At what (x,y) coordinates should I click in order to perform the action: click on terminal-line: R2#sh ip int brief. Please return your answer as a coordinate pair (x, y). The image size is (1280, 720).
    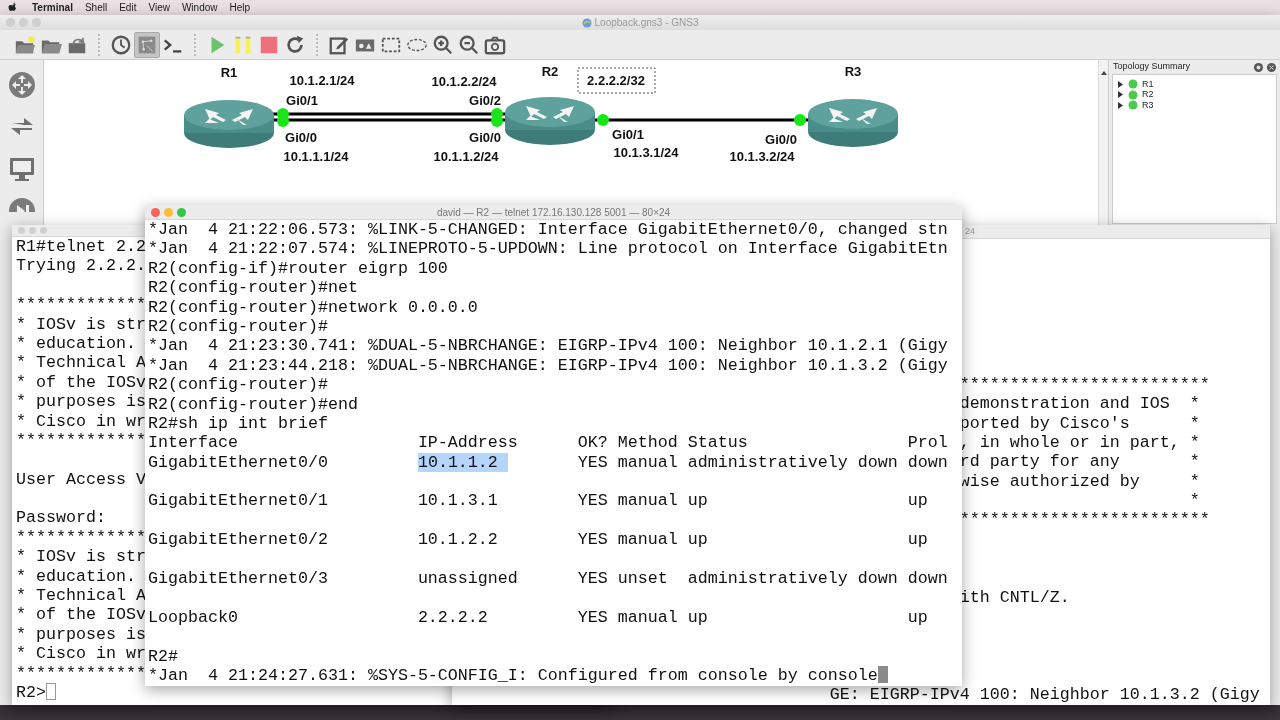
    Looking at the image, I should click on (238, 423).